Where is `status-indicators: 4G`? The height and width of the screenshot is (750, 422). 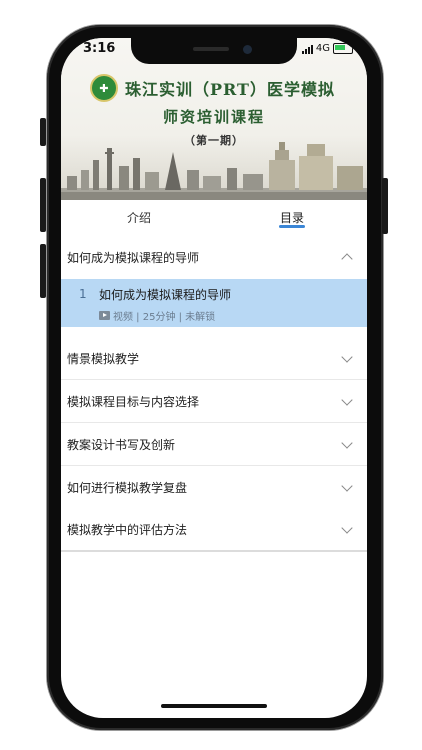 status-indicators: 4G is located at coordinates (327, 48).